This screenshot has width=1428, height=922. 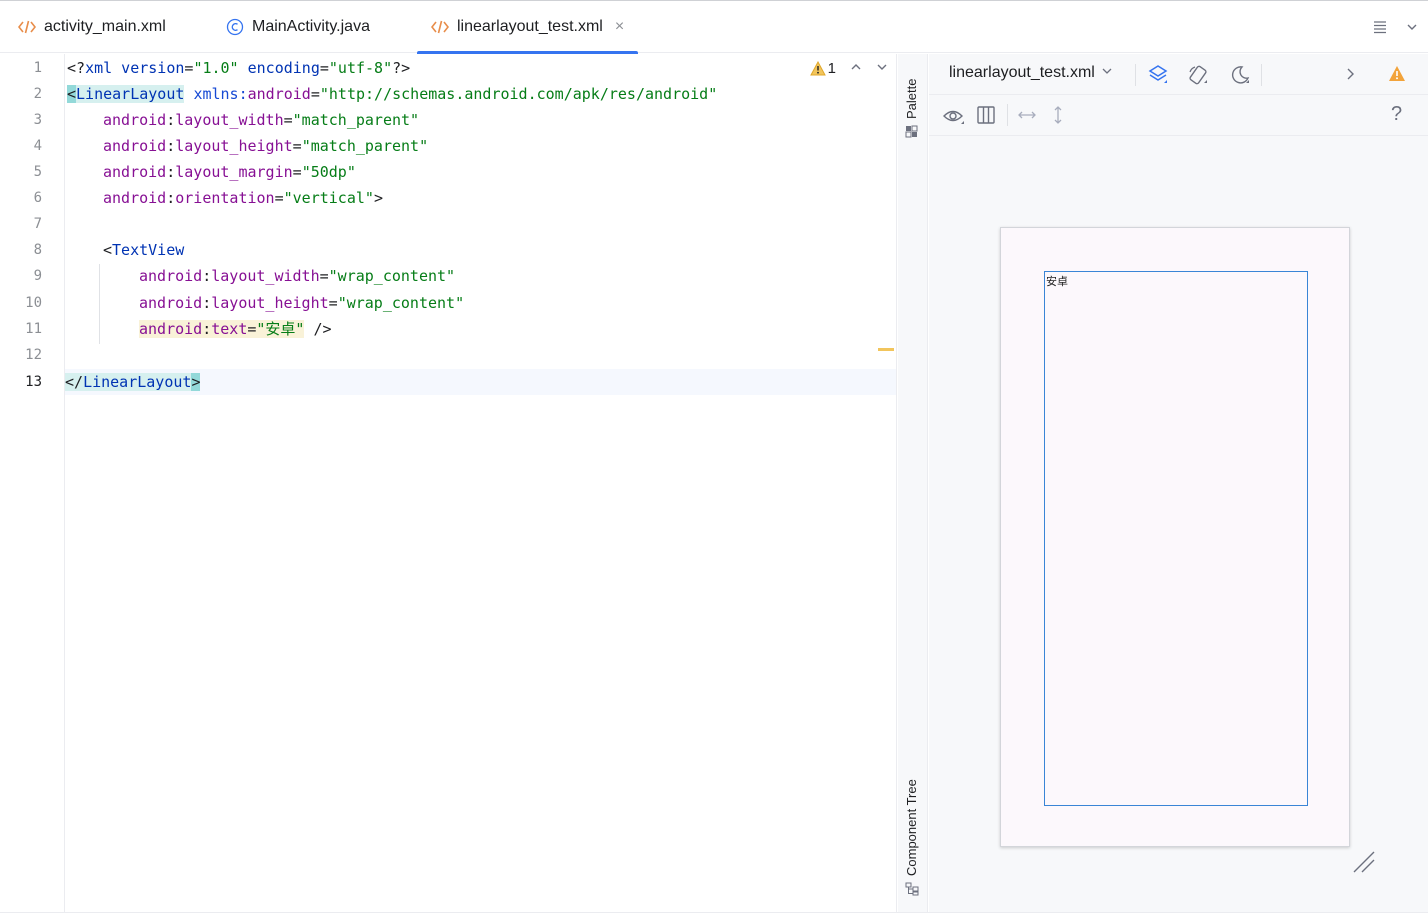 I want to click on component-tree-tool-button: Component Tree, so click(x=911, y=837).